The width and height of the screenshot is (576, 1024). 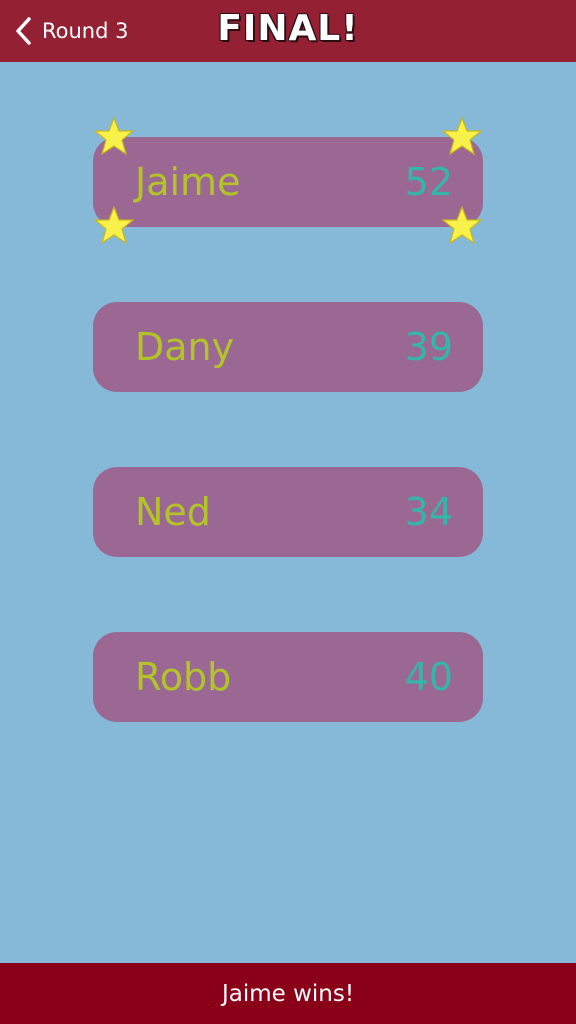 What do you see at coordinates (173, 512) in the screenshot?
I see `player-name: Ned` at bounding box center [173, 512].